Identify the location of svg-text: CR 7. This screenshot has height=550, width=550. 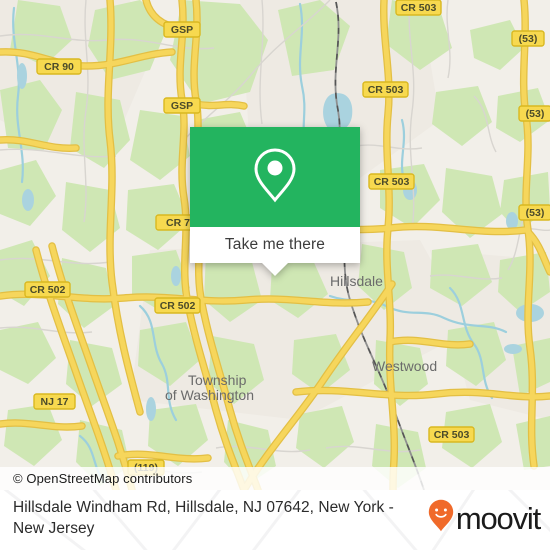
(178, 223).